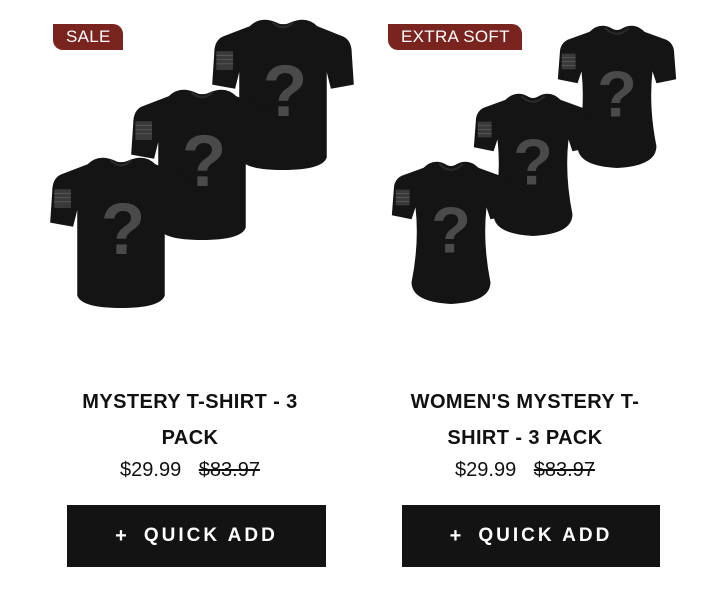 The width and height of the screenshot is (710, 598). What do you see at coordinates (451, 232) in the screenshot?
I see `womens-tshirt-image-front` at bounding box center [451, 232].